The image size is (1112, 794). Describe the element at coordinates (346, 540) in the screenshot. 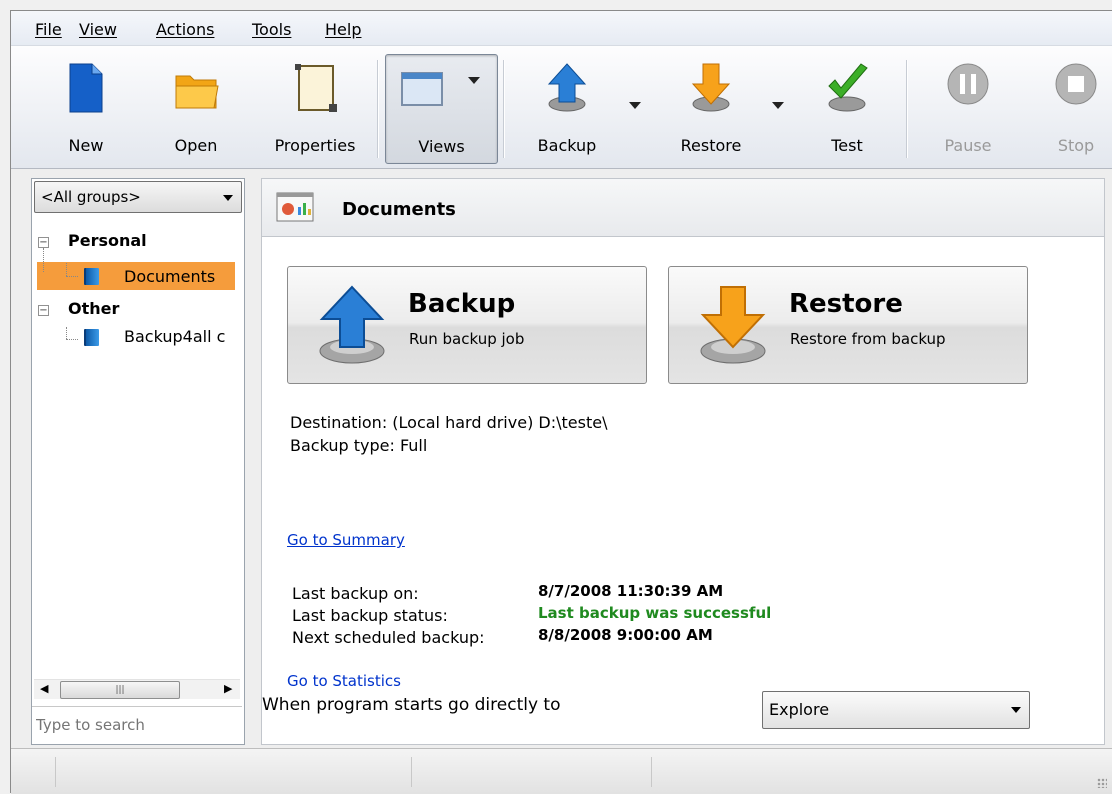

I see `go-to-summary-link: Go to Summary` at that location.